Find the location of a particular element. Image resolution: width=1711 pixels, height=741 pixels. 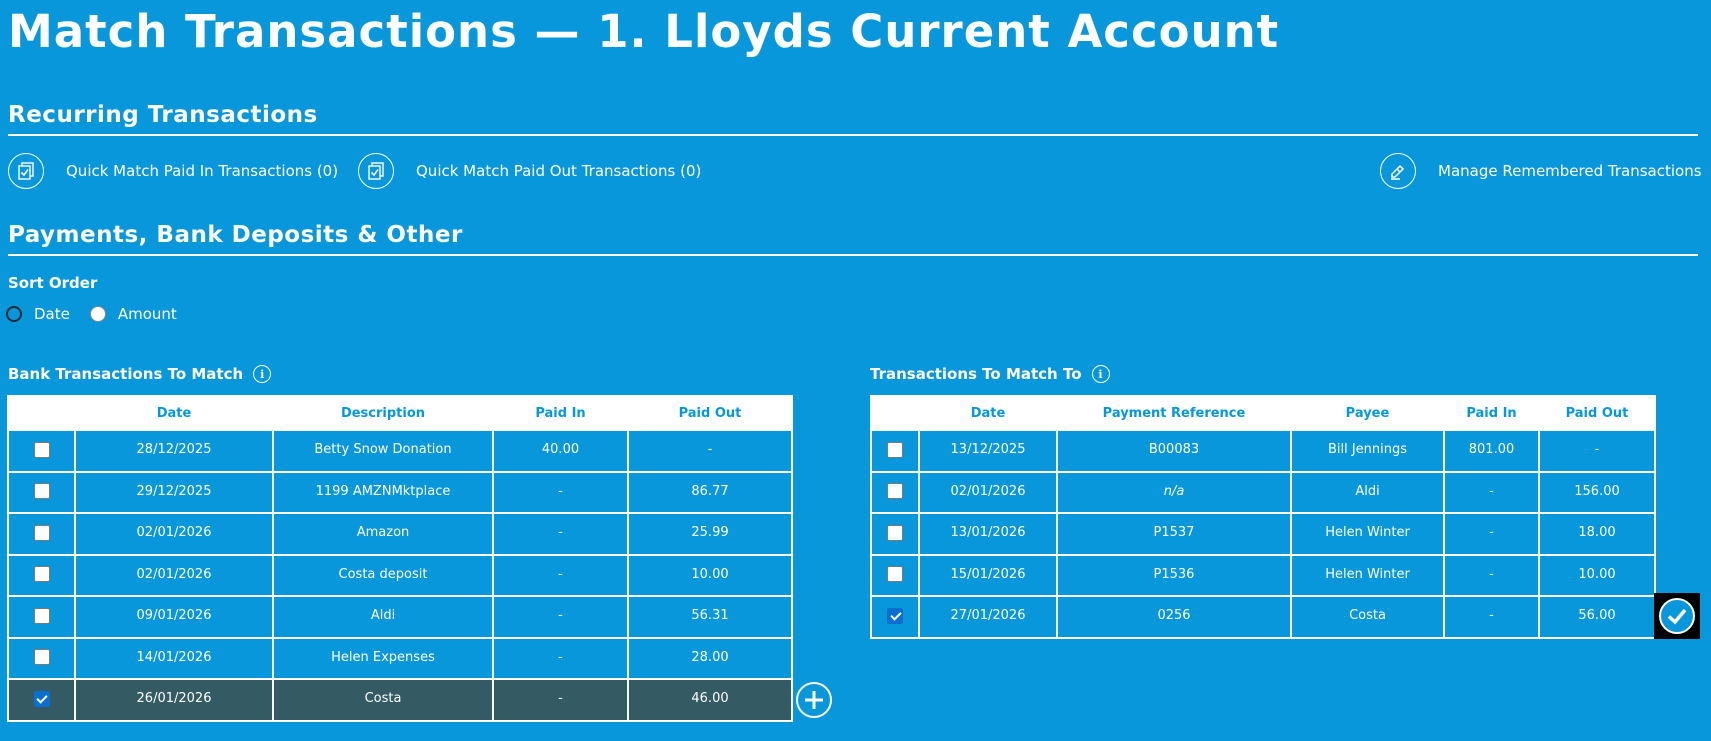

row-date: 28/12/2025 is located at coordinates (174, 451).